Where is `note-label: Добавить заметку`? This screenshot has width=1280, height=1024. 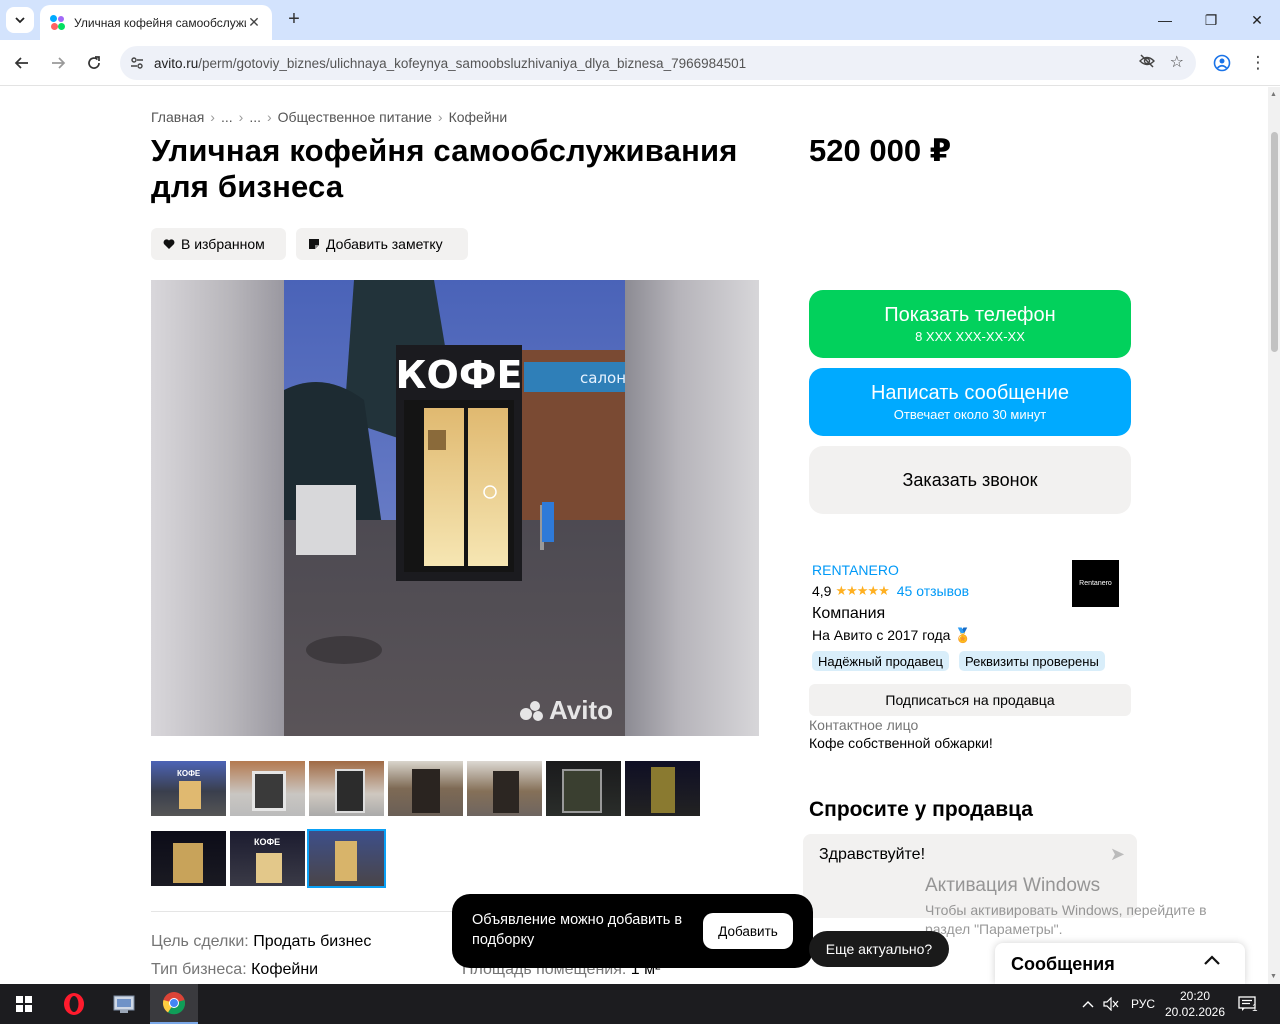 note-label: Добавить заметку is located at coordinates (384, 244).